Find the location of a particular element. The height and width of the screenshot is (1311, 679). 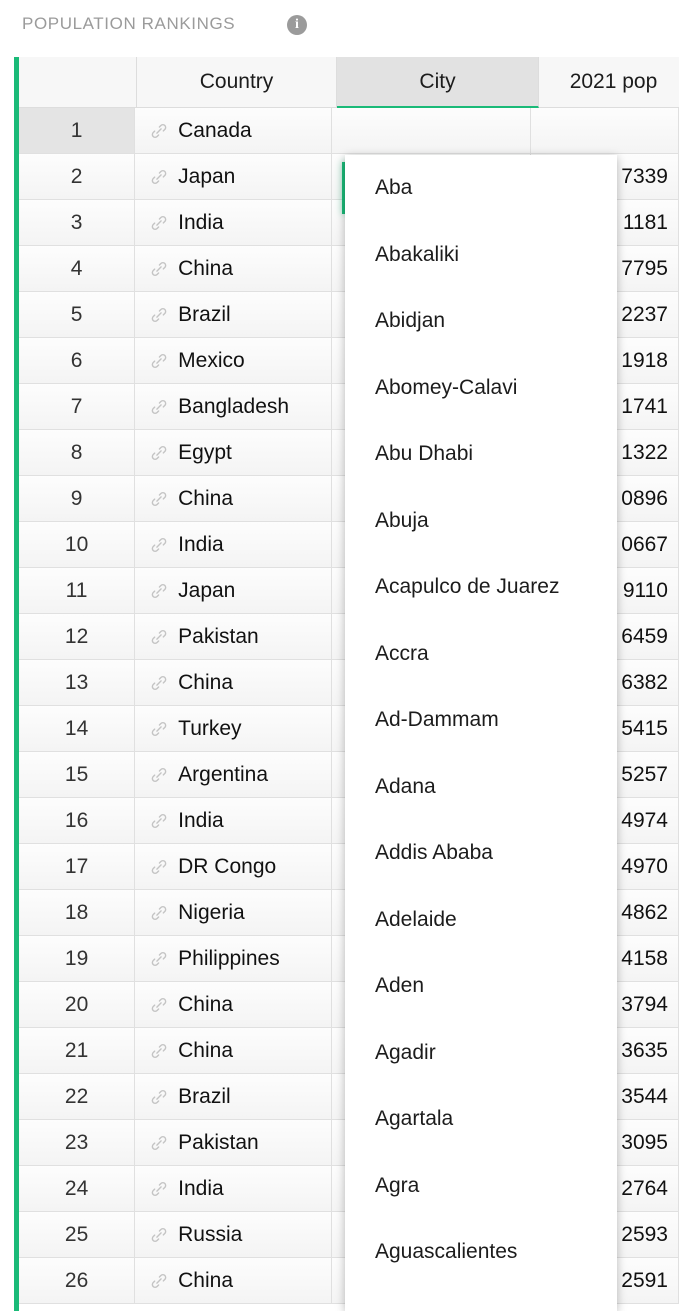

dropdown-option: Adelaide is located at coordinates (481, 920).